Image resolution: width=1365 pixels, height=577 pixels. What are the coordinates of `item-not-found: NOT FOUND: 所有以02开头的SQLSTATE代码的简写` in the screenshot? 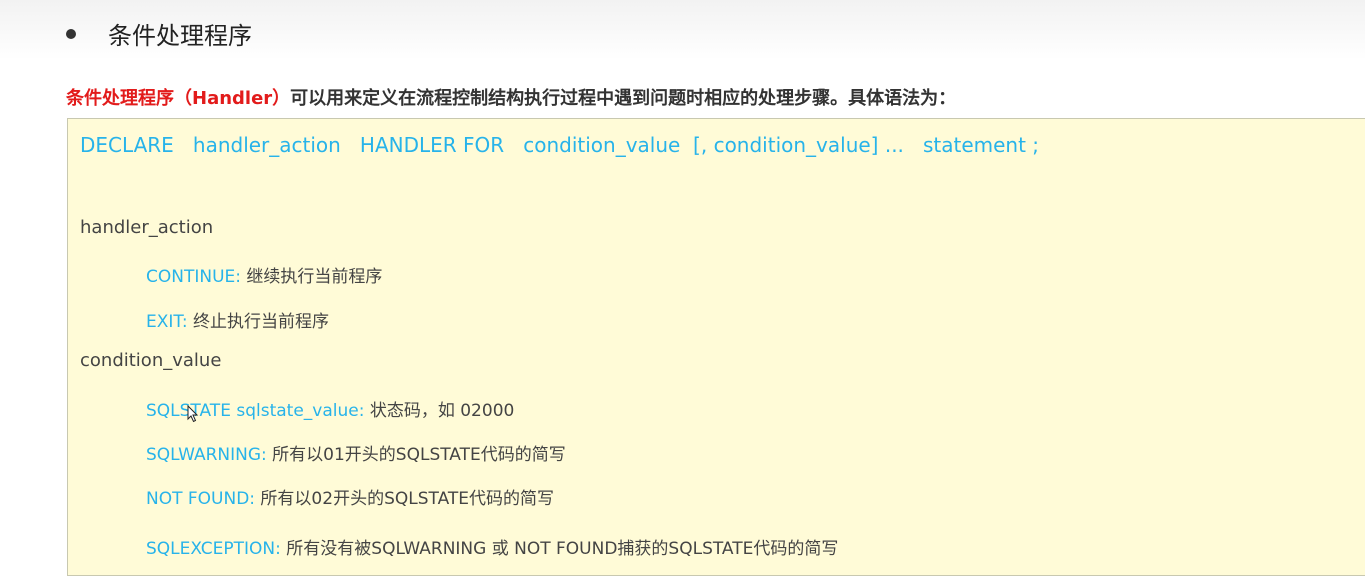 It's located at (350, 496).